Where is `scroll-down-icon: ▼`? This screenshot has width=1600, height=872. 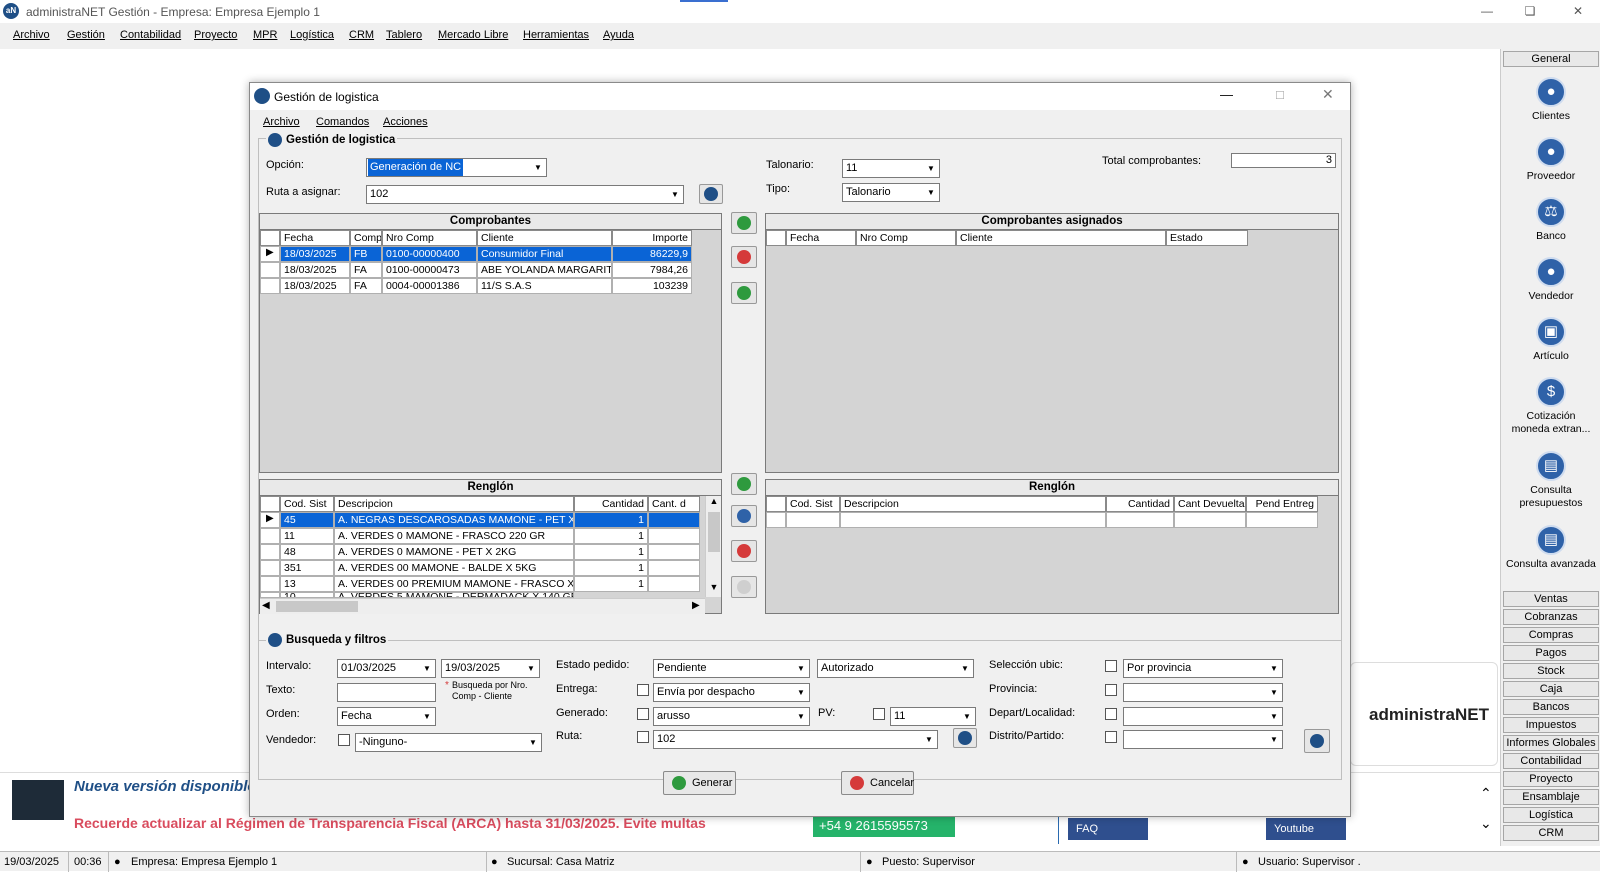
scroll-down-icon: ▼ is located at coordinates (714, 589).